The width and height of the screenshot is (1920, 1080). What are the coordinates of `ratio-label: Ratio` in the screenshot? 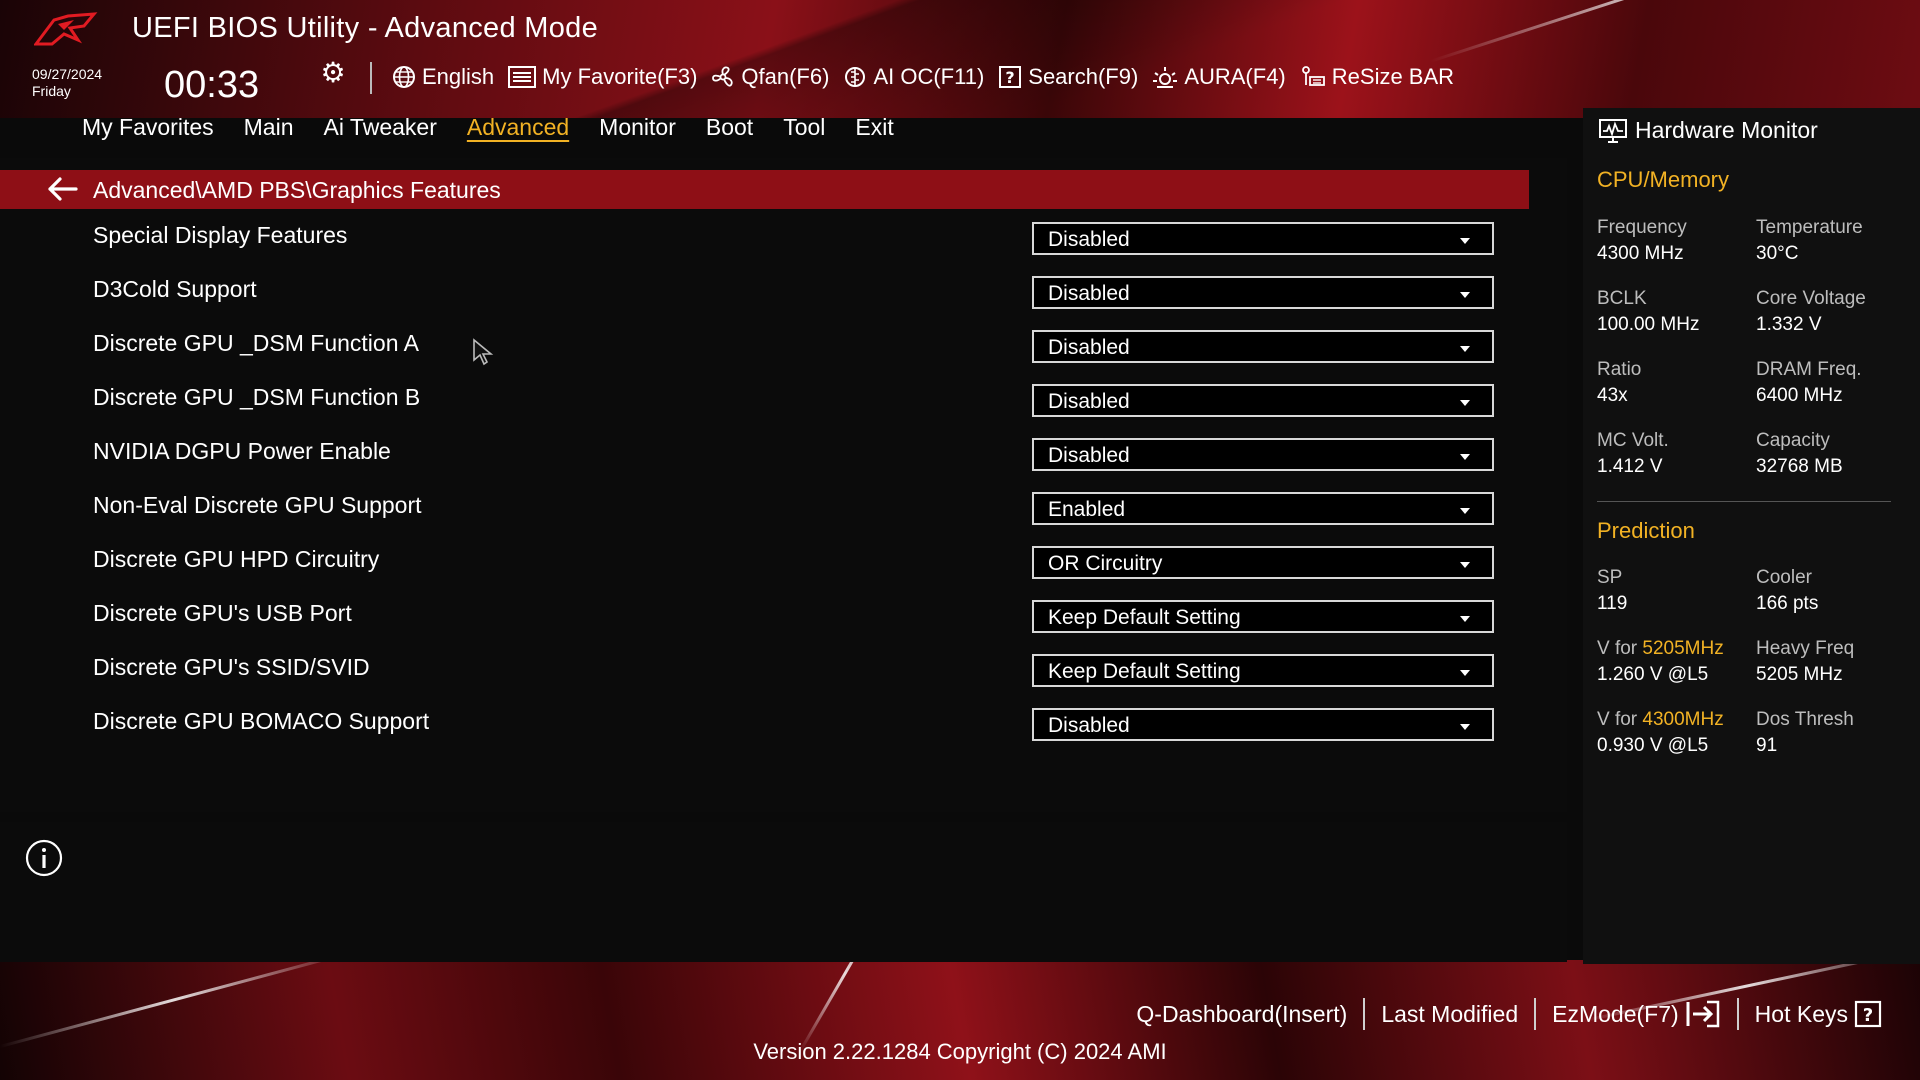 It's located at (1619, 369).